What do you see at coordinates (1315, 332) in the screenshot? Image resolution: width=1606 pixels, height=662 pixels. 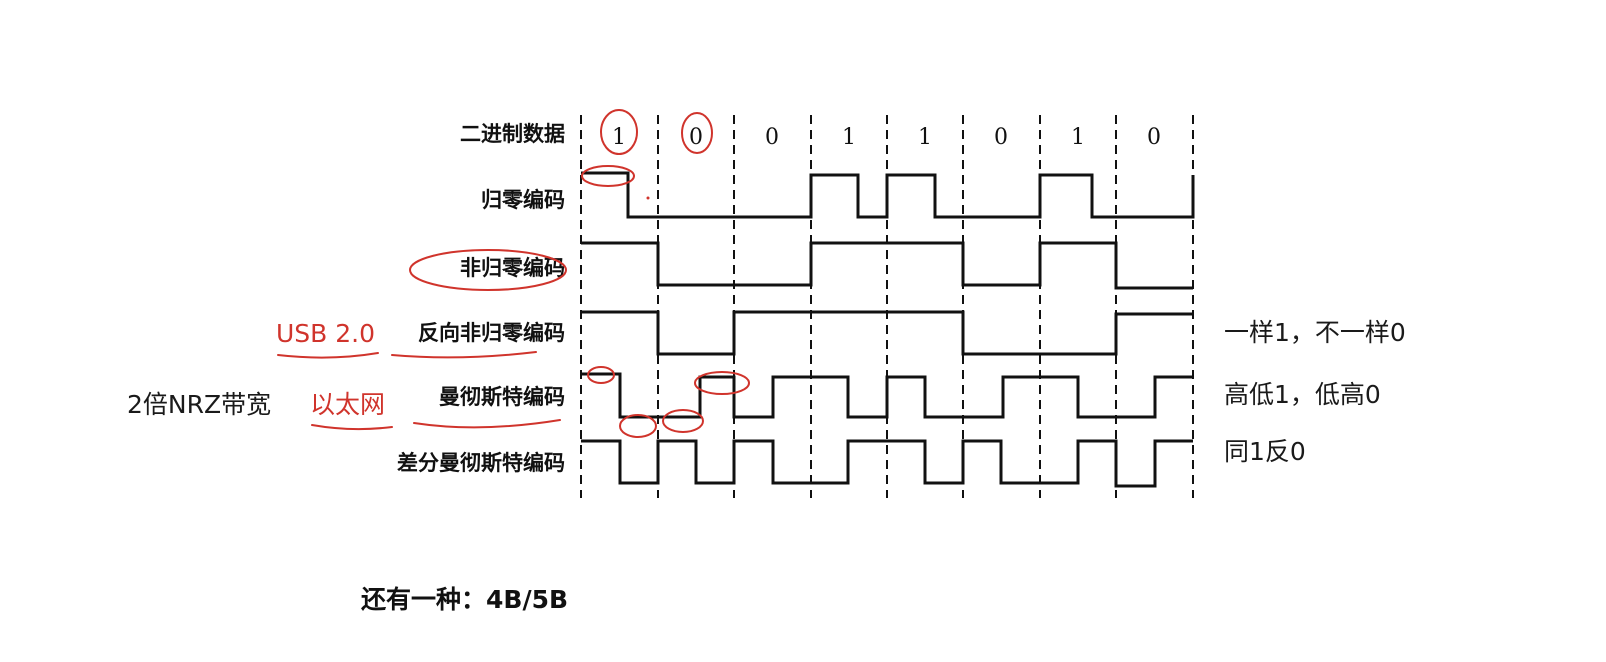 I see `nrzi-note: 一样1，不一样0` at bounding box center [1315, 332].